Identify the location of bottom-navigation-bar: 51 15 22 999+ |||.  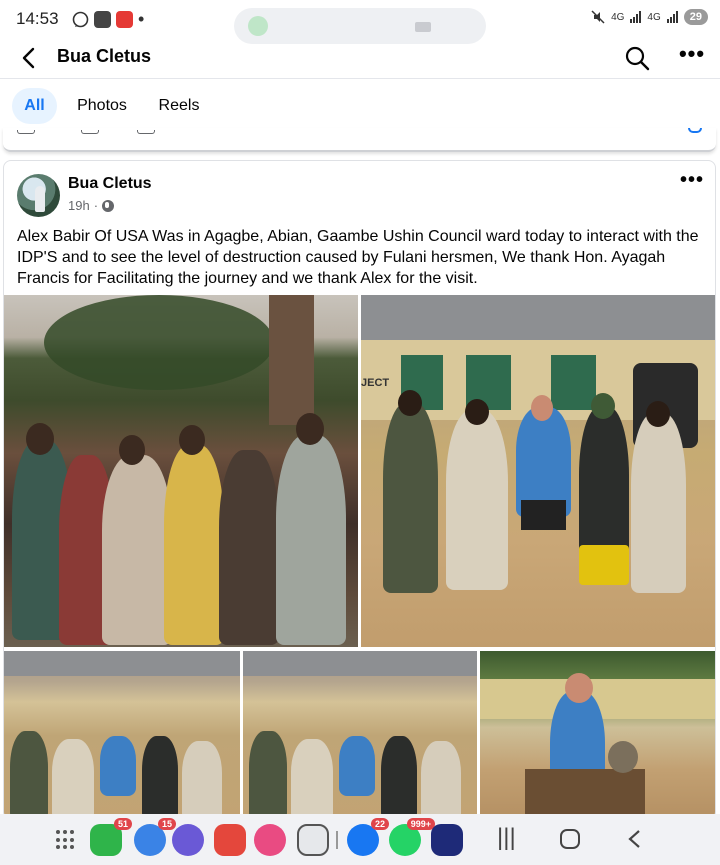
(360, 839).